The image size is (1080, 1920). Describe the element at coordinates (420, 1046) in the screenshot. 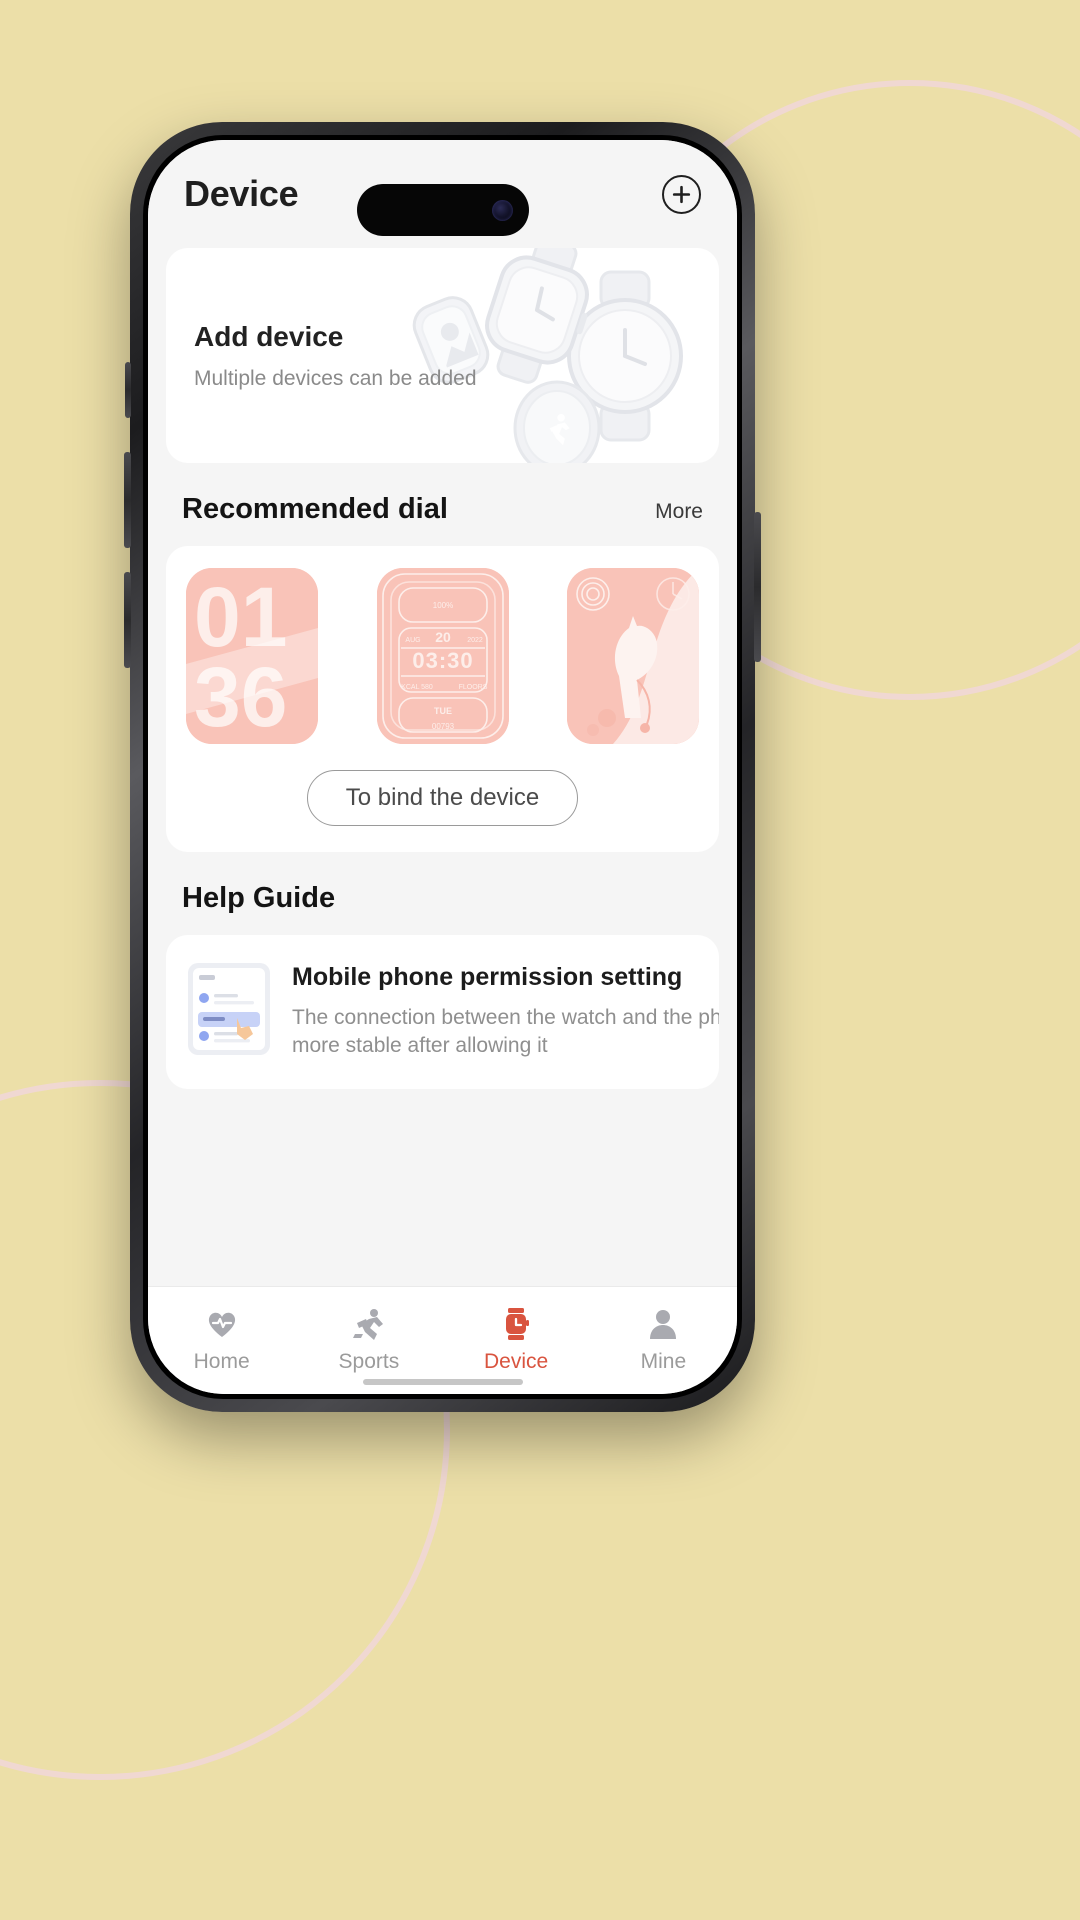

I see `help-guide-item-desc-line2: more stable after allowing it` at that location.